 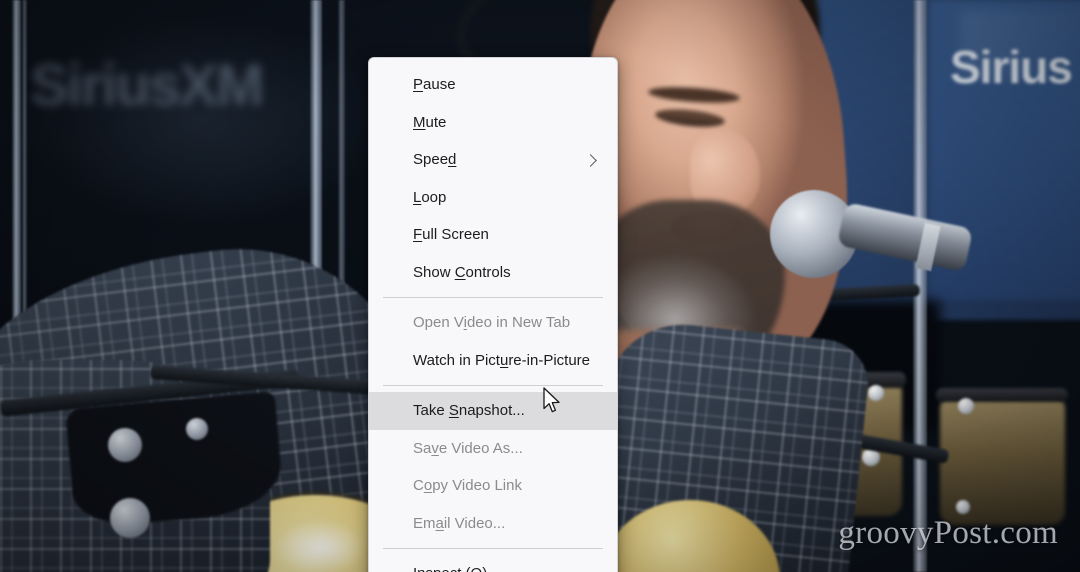 I want to click on menu-item-loop: Loop, so click(x=493, y=198).